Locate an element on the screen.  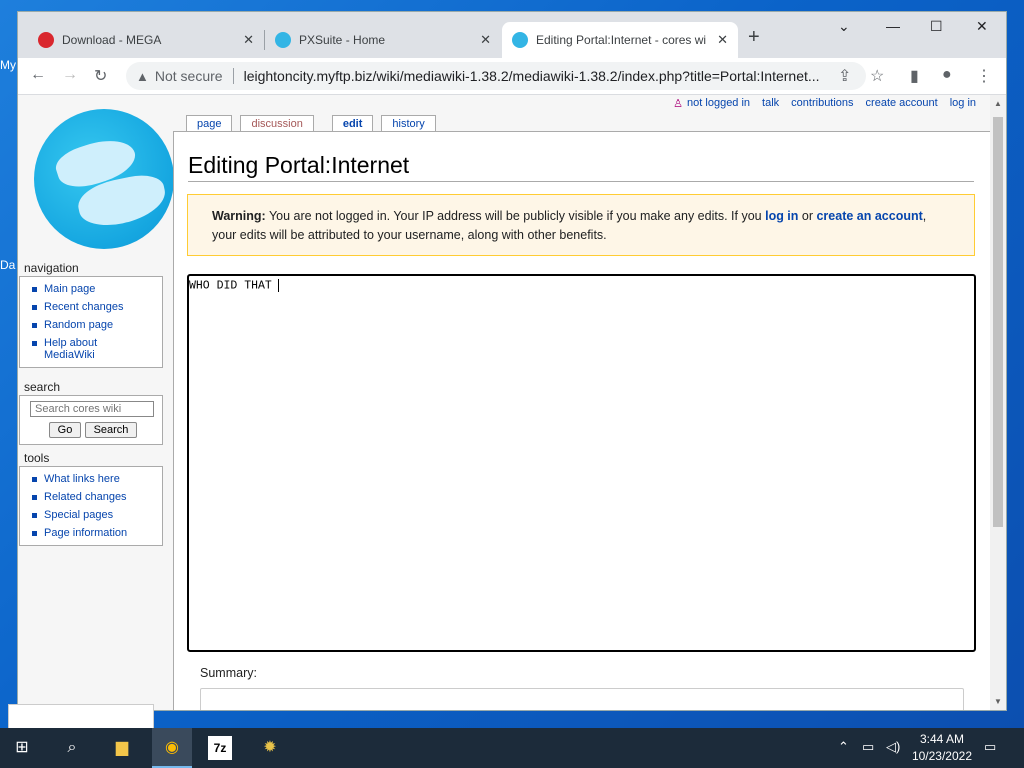
nav-recent-changes: Recent changes is located at coordinates (91, 307).